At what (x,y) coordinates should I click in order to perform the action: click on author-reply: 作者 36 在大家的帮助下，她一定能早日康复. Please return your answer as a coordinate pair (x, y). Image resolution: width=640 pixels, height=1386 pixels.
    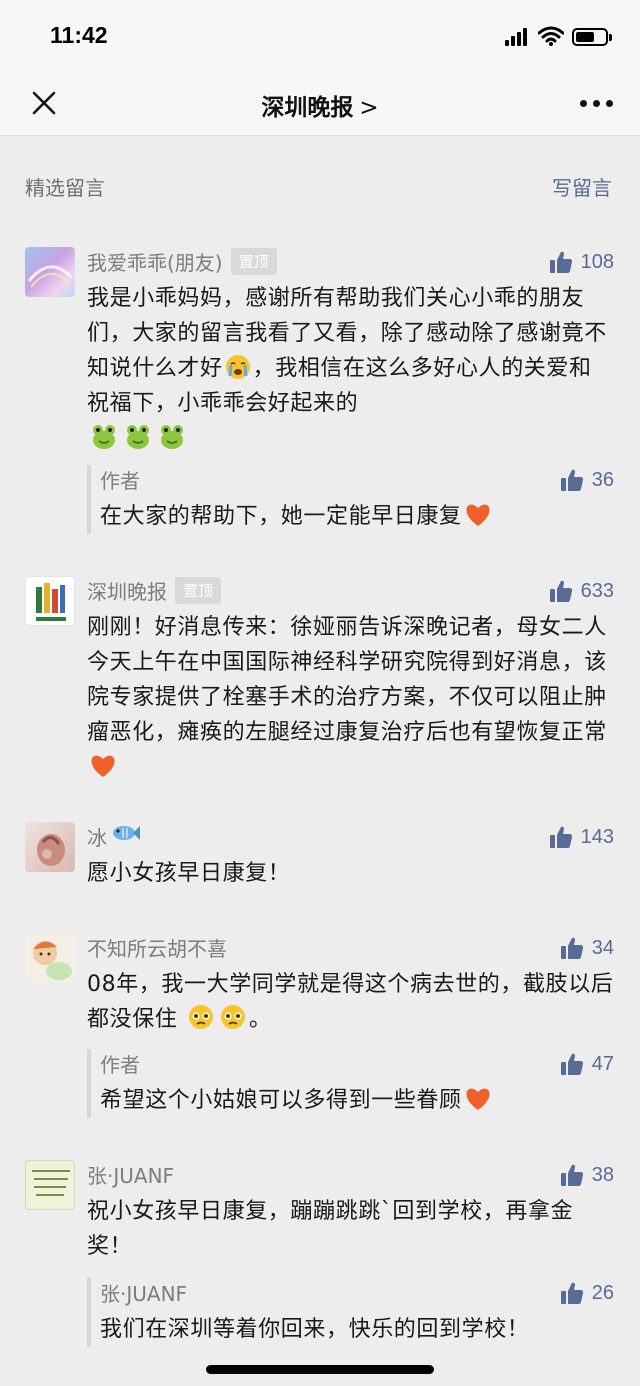
    Looking at the image, I should click on (350, 499).